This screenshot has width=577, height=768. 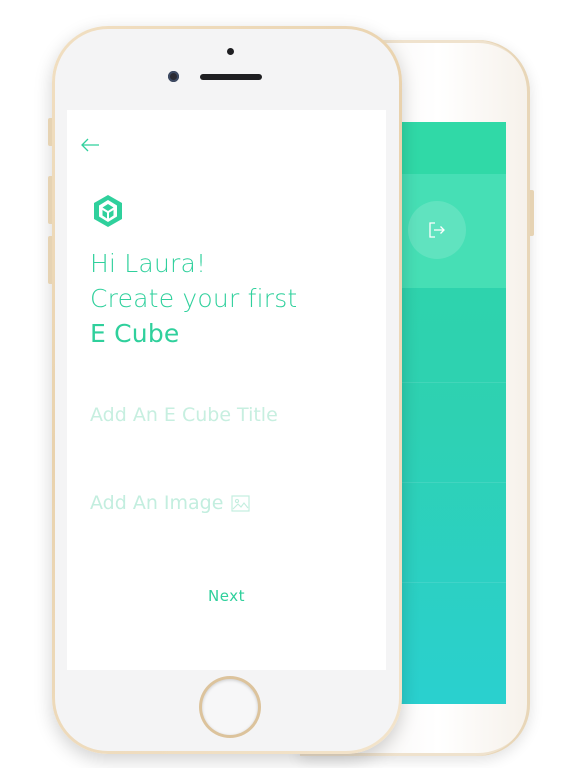 I want to click on front-camera, so click(x=173, y=76).